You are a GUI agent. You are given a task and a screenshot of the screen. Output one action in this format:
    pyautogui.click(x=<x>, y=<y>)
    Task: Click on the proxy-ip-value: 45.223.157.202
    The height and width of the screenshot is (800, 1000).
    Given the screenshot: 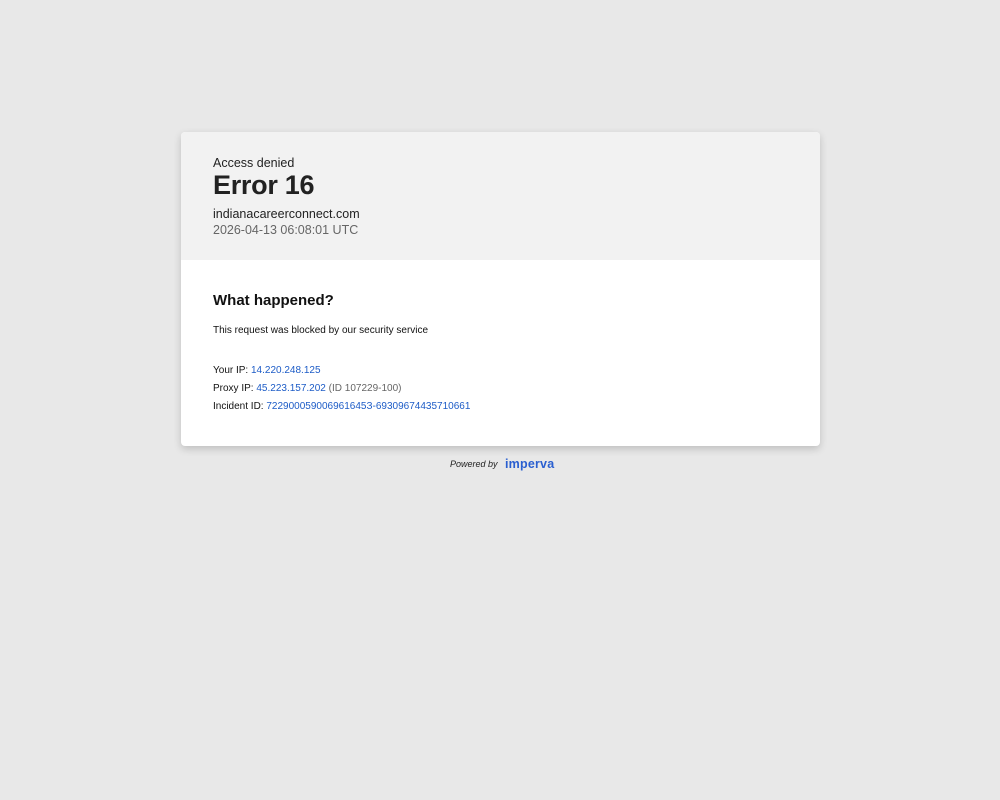 What is the action you would take?
    pyautogui.click(x=291, y=388)
    